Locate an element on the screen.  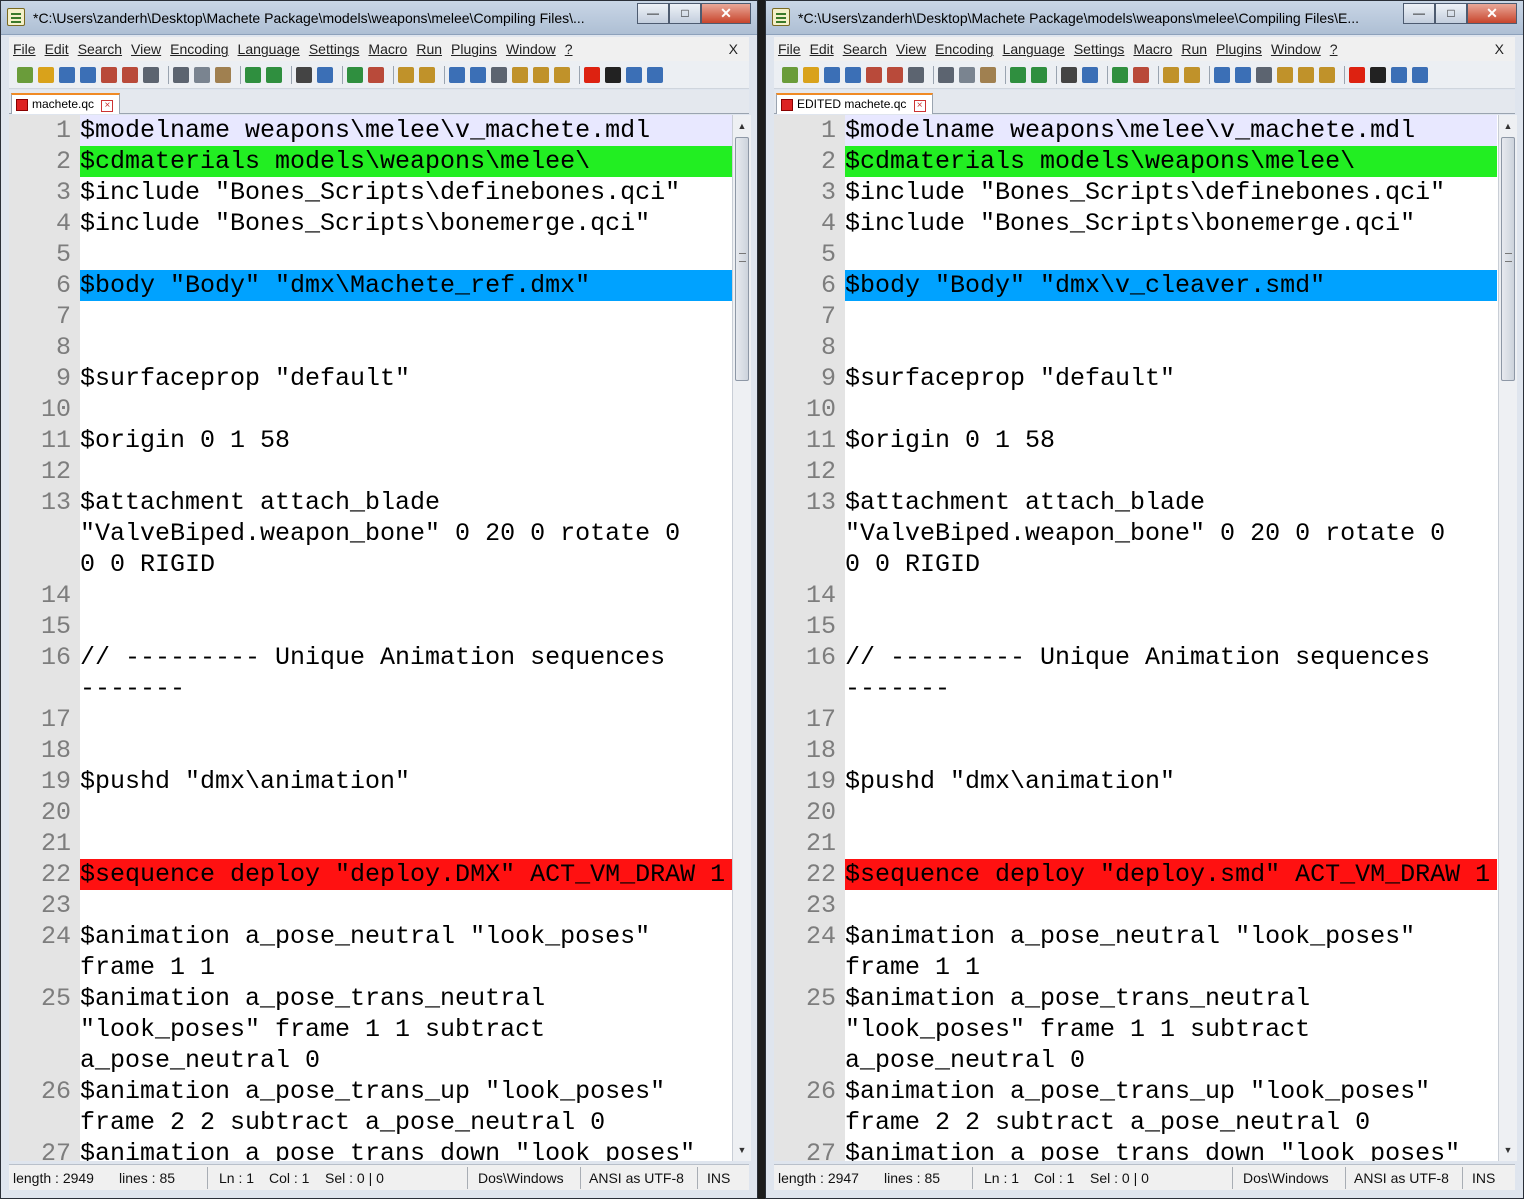
scroll-up-icon: ▲ is located at coordinates (742, 126).